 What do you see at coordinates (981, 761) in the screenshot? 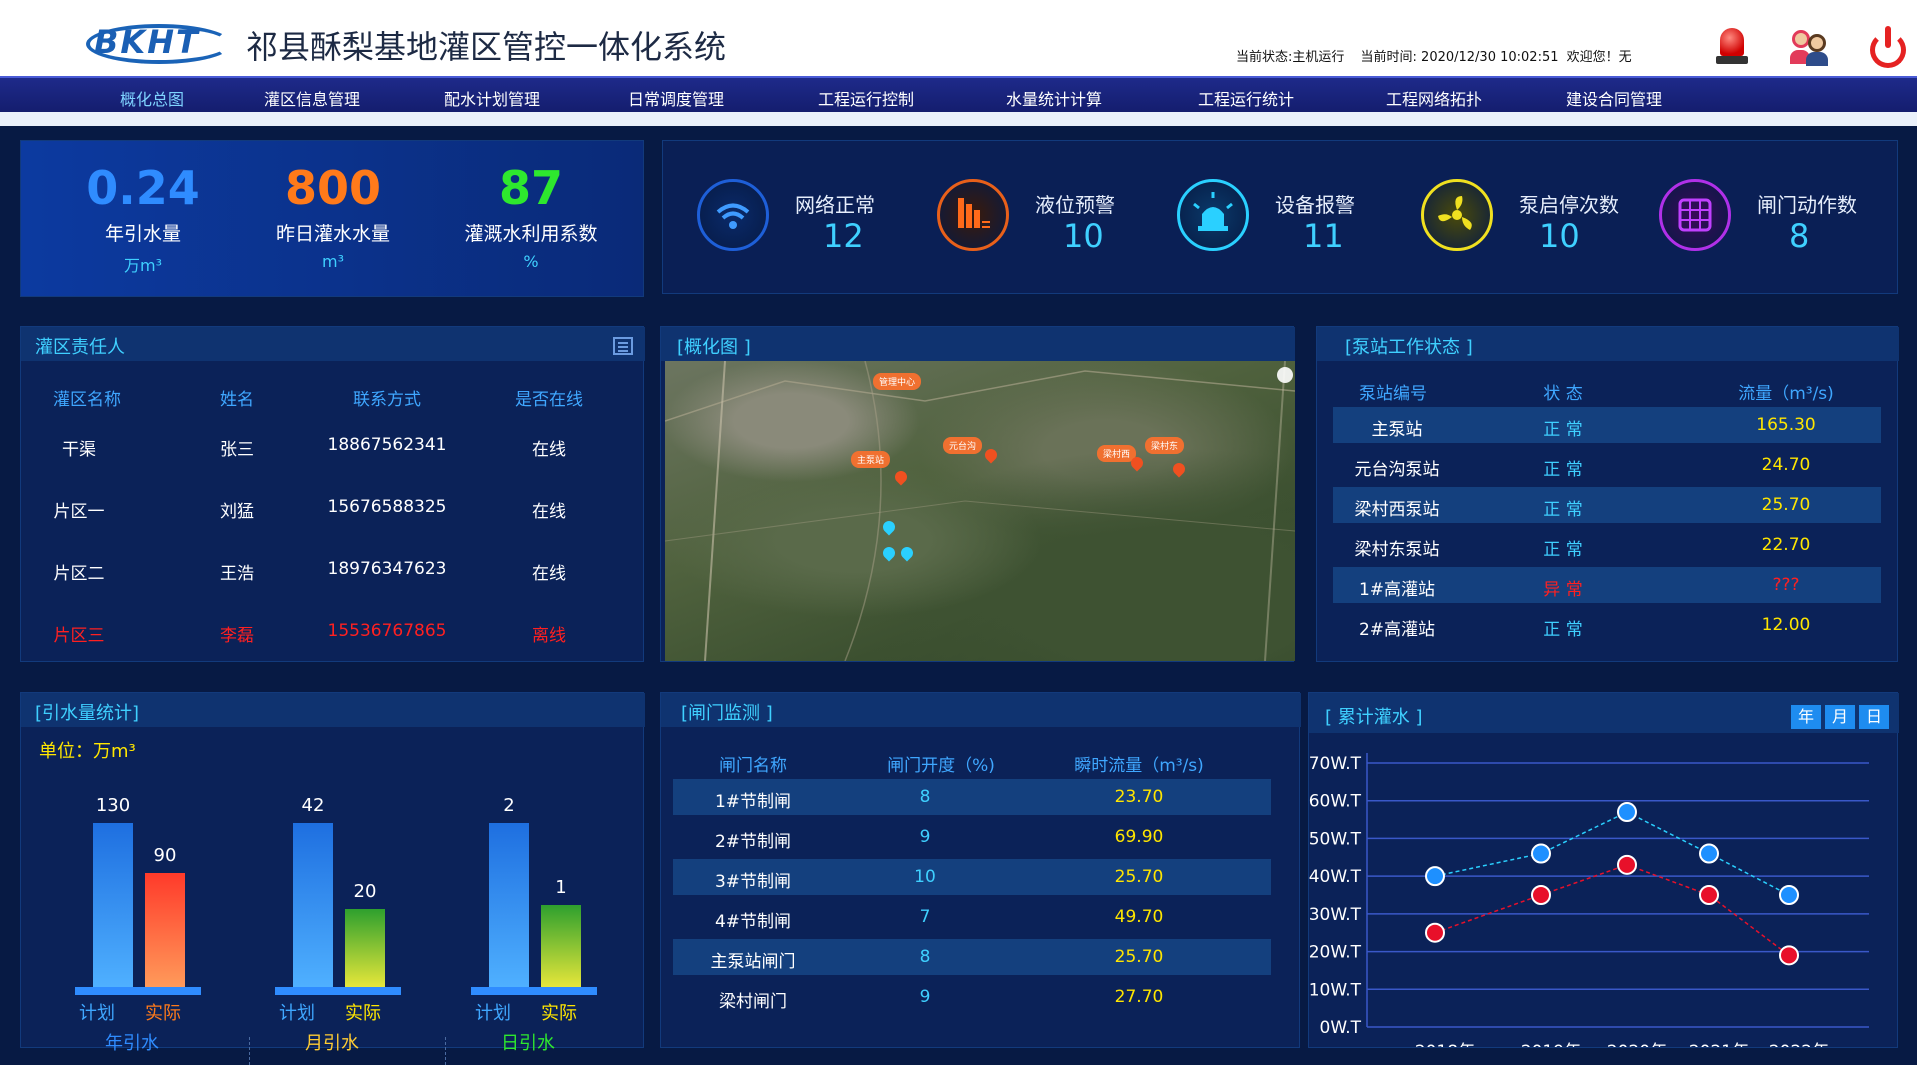
I see `table-header-row: 闸门名称 闸门开度（%) 瞬时流量（m³/s)` at bounding box center [981, 761].